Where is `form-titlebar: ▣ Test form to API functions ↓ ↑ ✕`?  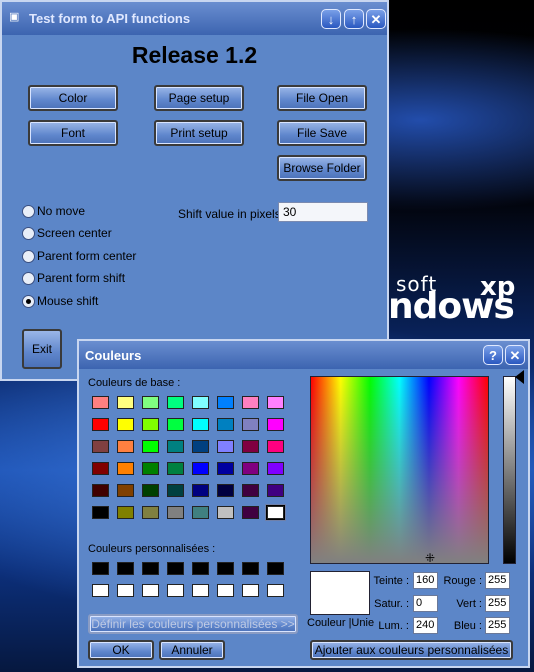
form-titlebar: ▣ Test form to API functions ↓ ↑ ✕ is located at coordinates (194, 18).